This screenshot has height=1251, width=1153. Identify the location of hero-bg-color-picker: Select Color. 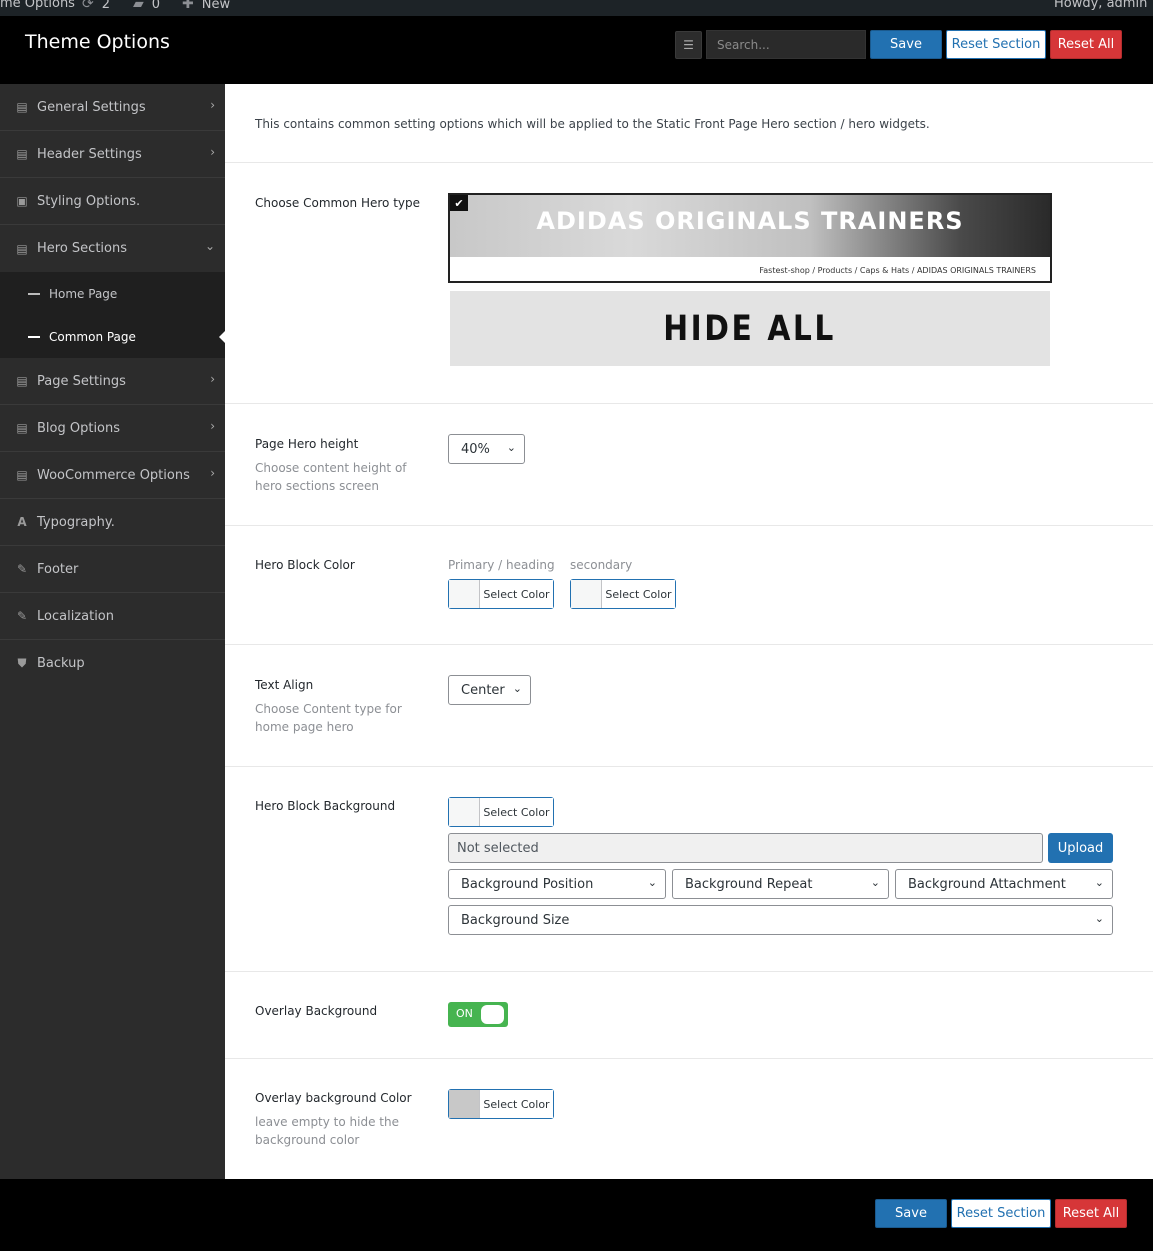
(501, 812).